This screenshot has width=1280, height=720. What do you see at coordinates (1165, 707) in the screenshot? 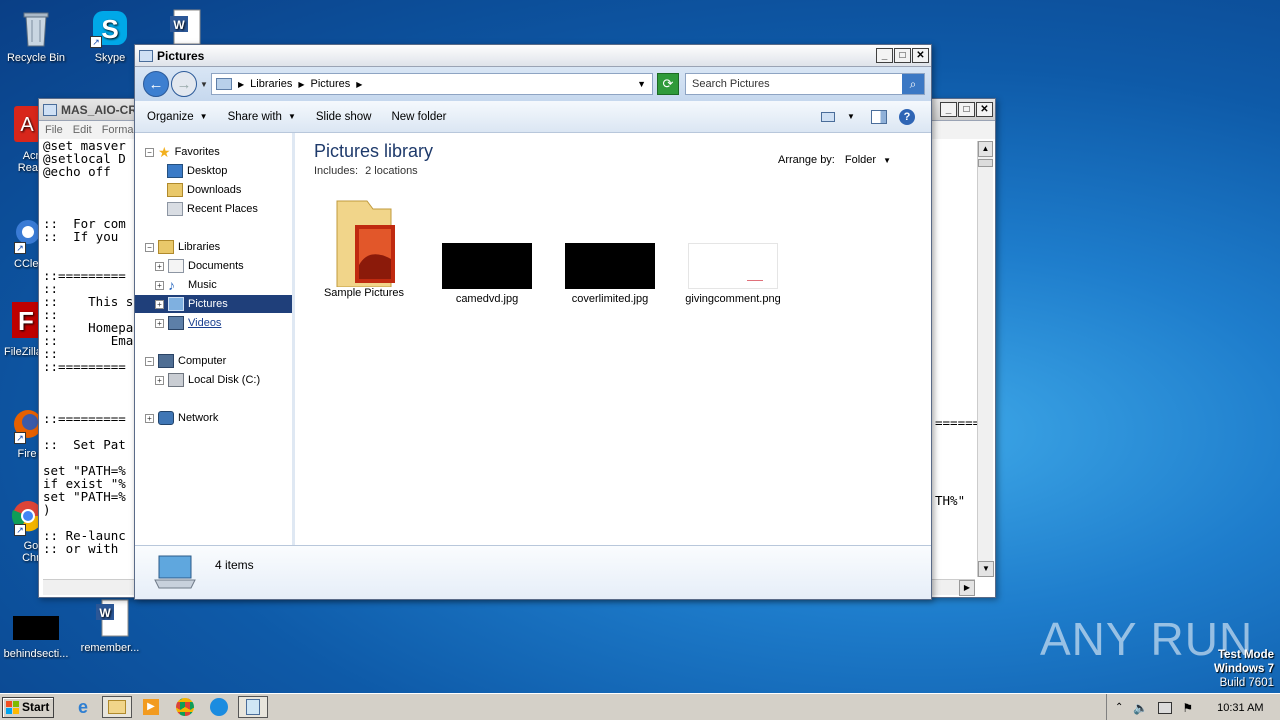
I see `network-status-icon` at bounding box center [1165, 707].